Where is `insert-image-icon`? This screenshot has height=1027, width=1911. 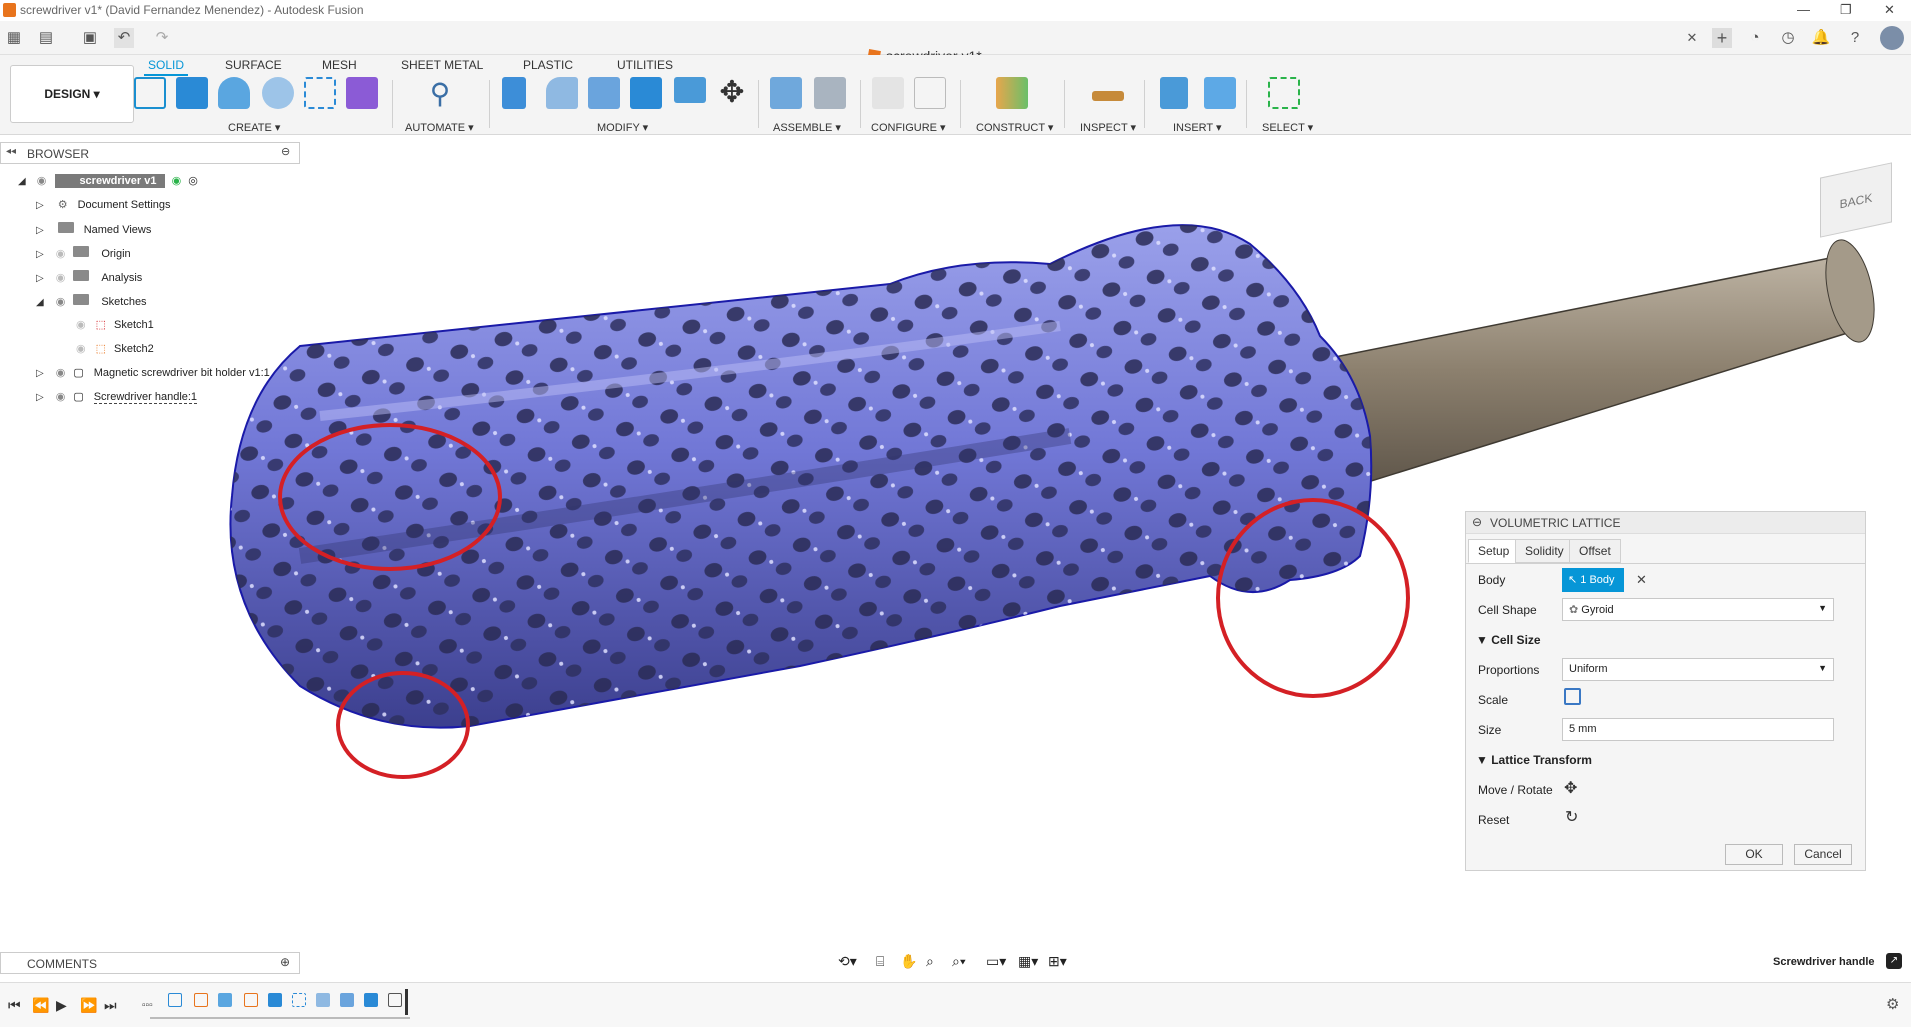
insert-image-icon is located at coordinates (1220, 93).